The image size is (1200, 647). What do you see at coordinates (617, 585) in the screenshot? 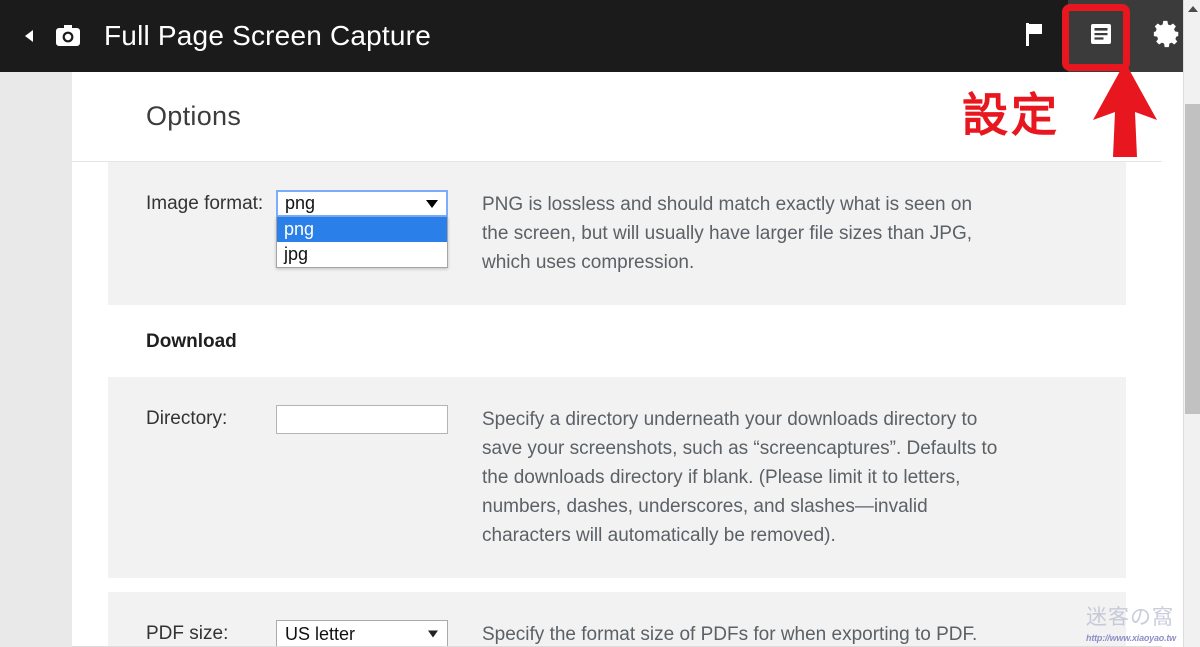
I see `row-gap` at bounding box center [617, 585].